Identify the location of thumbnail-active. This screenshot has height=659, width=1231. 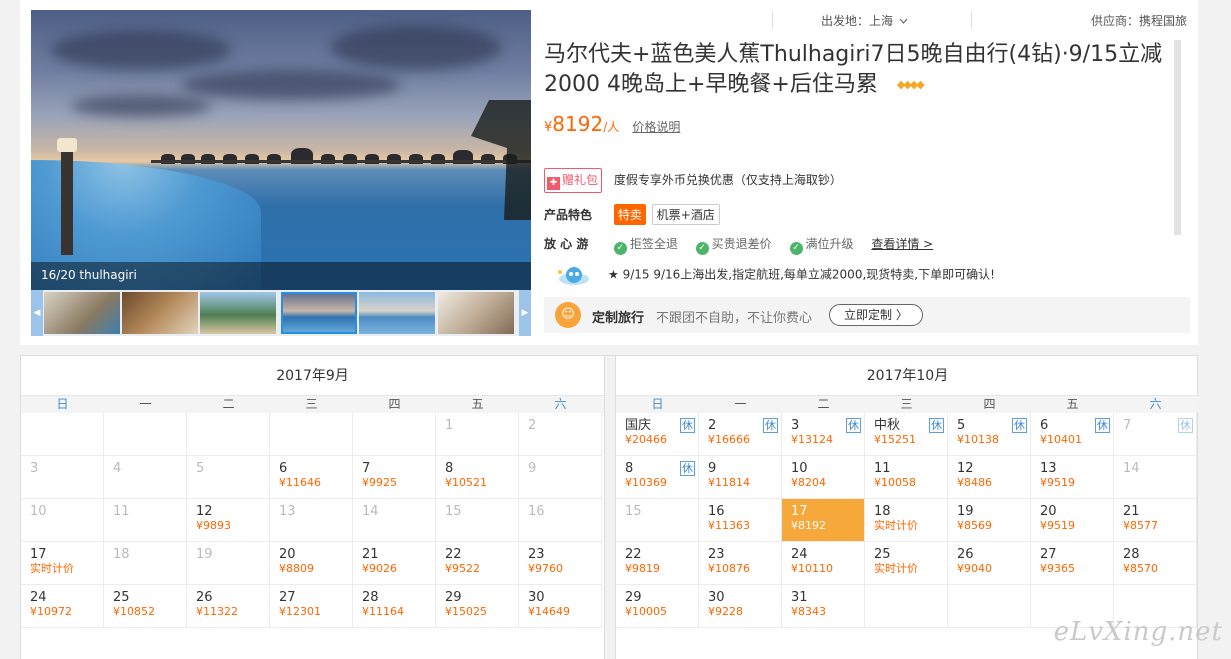
(319, 313).